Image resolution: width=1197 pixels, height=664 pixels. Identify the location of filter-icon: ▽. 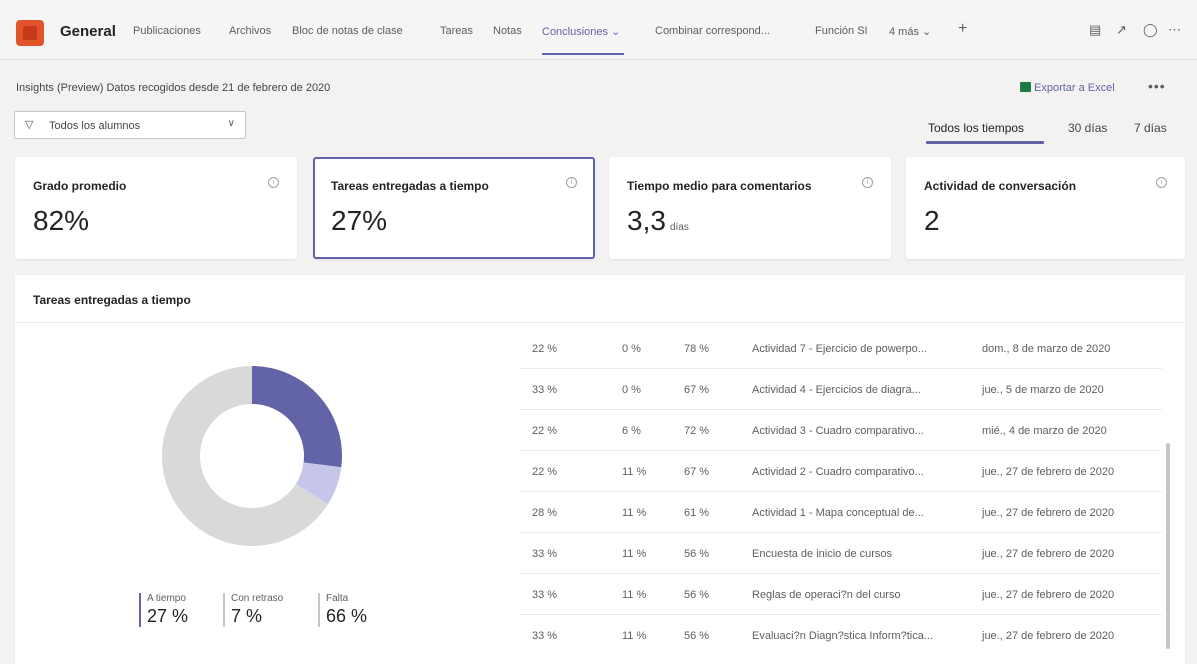
(29, 125).